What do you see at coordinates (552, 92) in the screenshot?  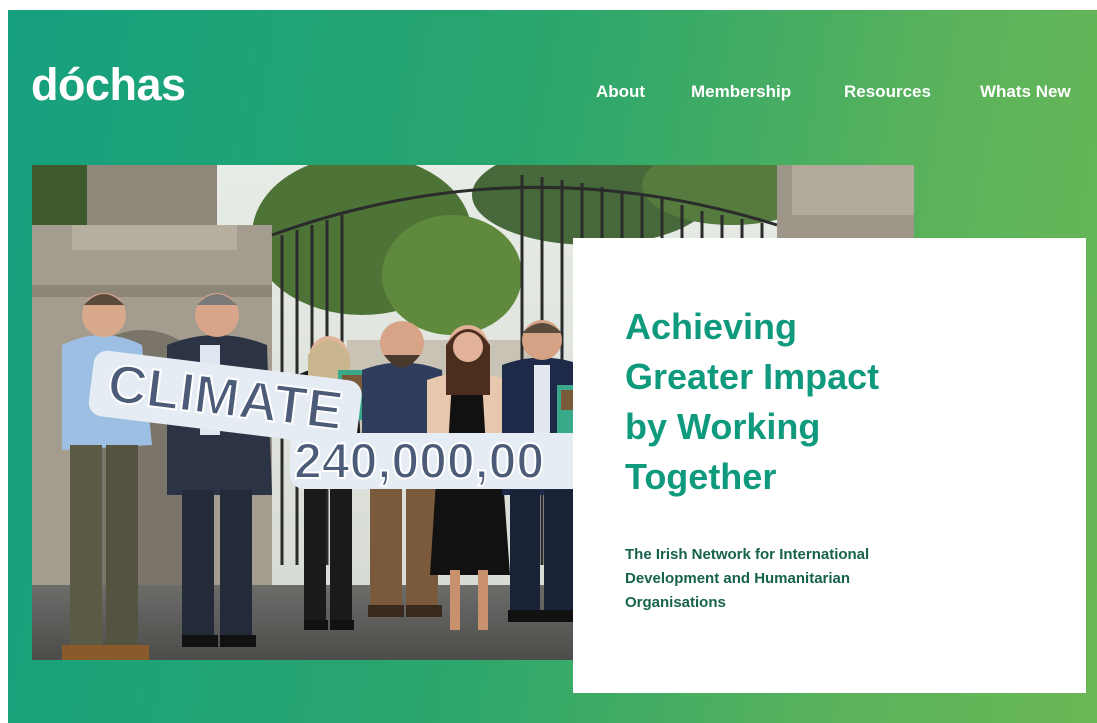 I see `main-nav: About Membership Resources Whats New` at bounding box center [552, 92].